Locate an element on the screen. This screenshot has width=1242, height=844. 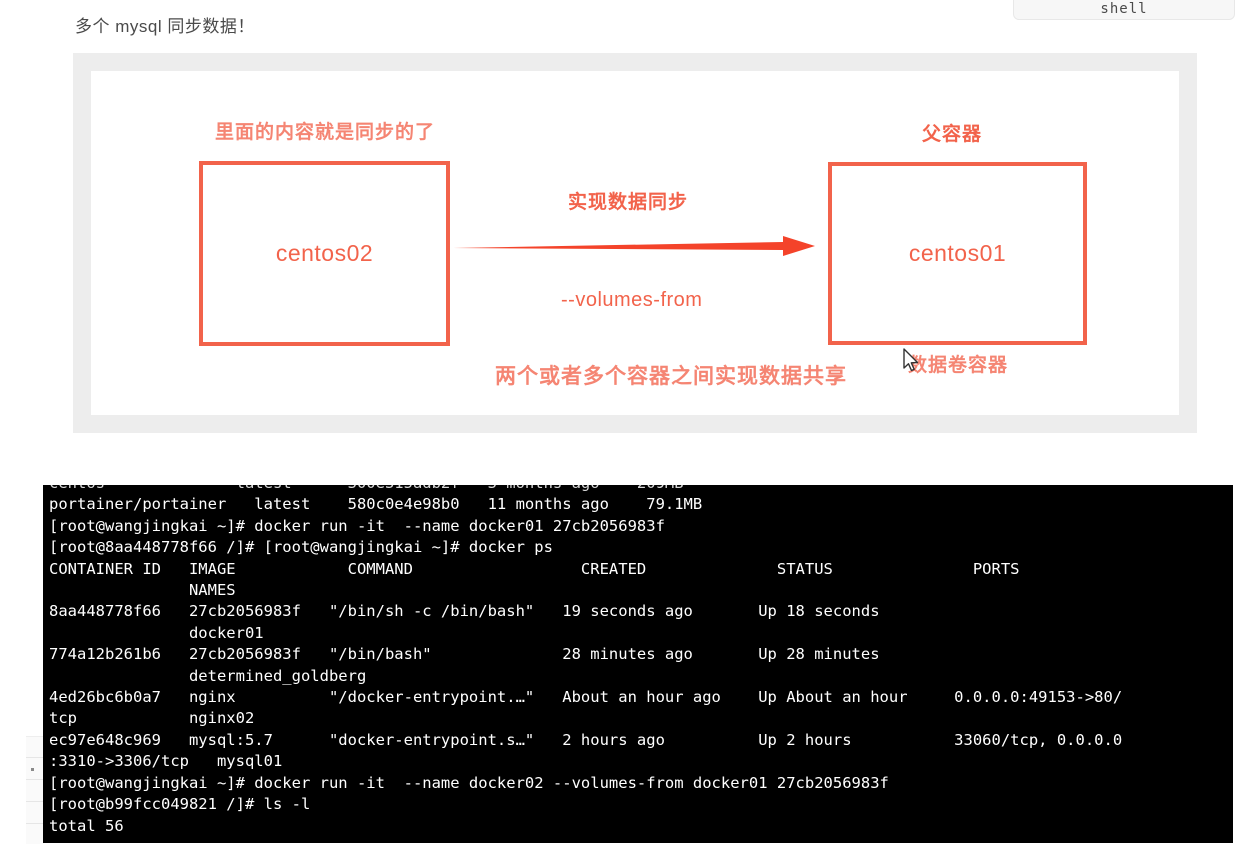
diagram-caption-right-bottom: 数据卷容器 is located at coordinates (958, 365).